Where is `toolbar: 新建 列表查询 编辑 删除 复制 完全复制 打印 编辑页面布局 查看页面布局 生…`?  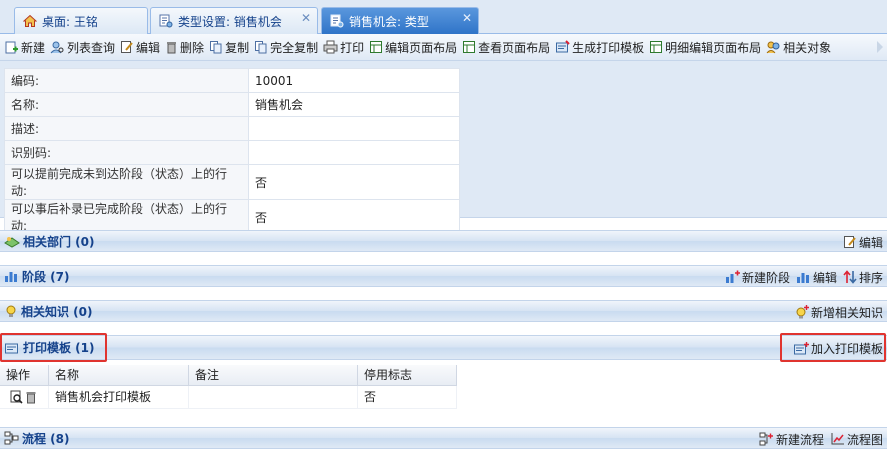
toolbar: 新建 列表查询 编辑 删除 复制 完全复制 打印 编辑页面布局 查看页面布局 生… is located at coordinates (443, 47).